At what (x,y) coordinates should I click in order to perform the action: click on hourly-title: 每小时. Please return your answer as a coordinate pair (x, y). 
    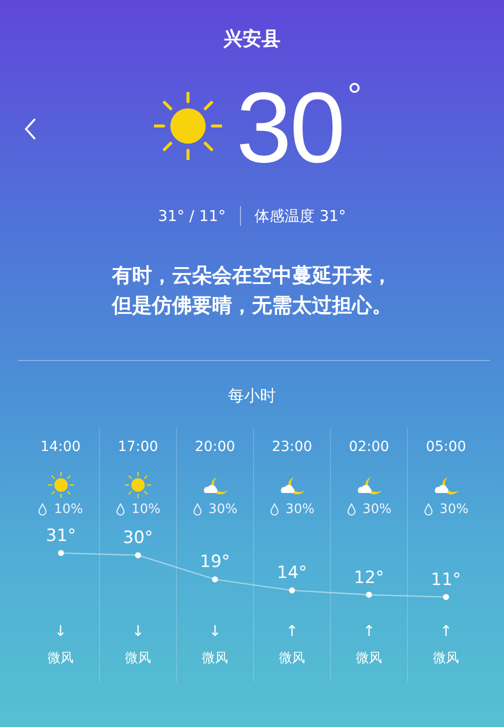
    Looking at the image, I should click on (252, 396).